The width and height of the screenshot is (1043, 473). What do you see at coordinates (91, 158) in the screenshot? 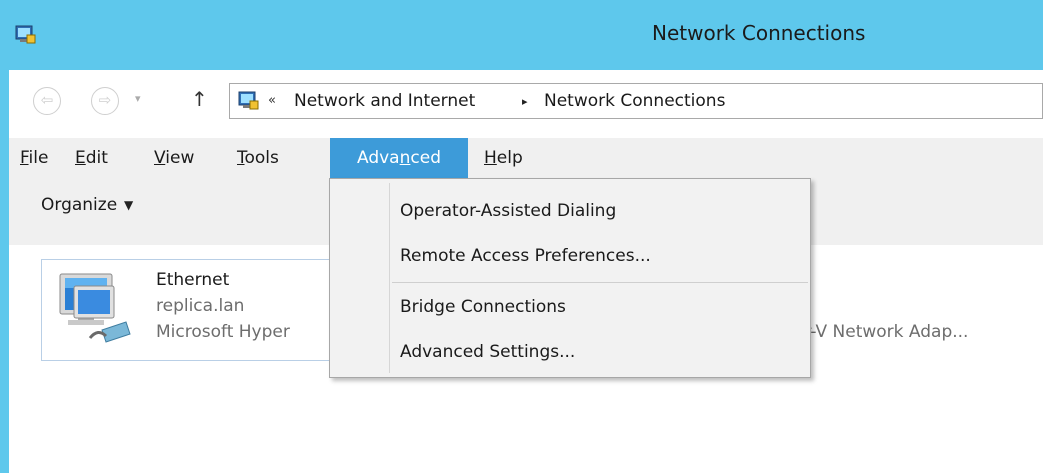
I see `menu-edit: Edit` at bounding box center [91, 158].